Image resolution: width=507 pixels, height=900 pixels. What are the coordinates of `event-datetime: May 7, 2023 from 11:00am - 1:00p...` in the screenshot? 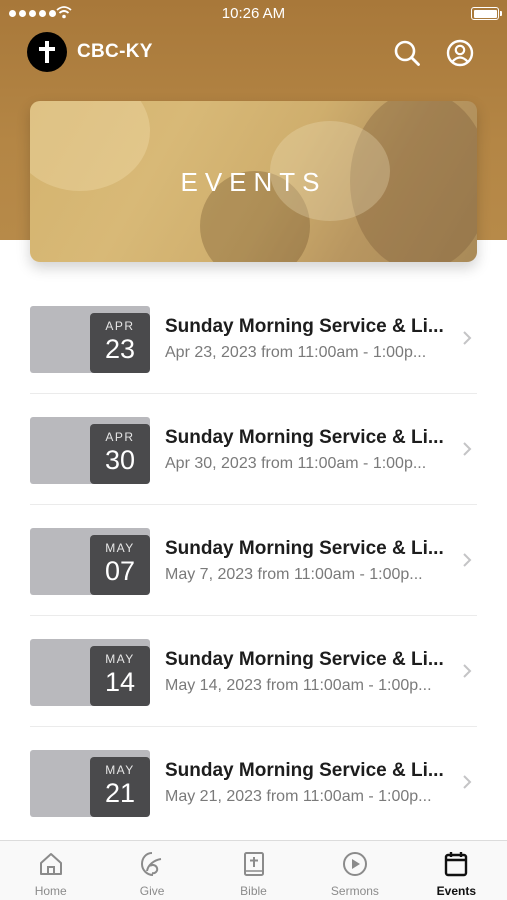 It's located at (294, 574).